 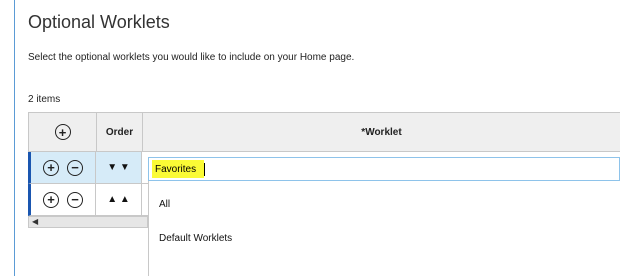 I want to click on item-count: 2 items, so click(x=44, y=99).